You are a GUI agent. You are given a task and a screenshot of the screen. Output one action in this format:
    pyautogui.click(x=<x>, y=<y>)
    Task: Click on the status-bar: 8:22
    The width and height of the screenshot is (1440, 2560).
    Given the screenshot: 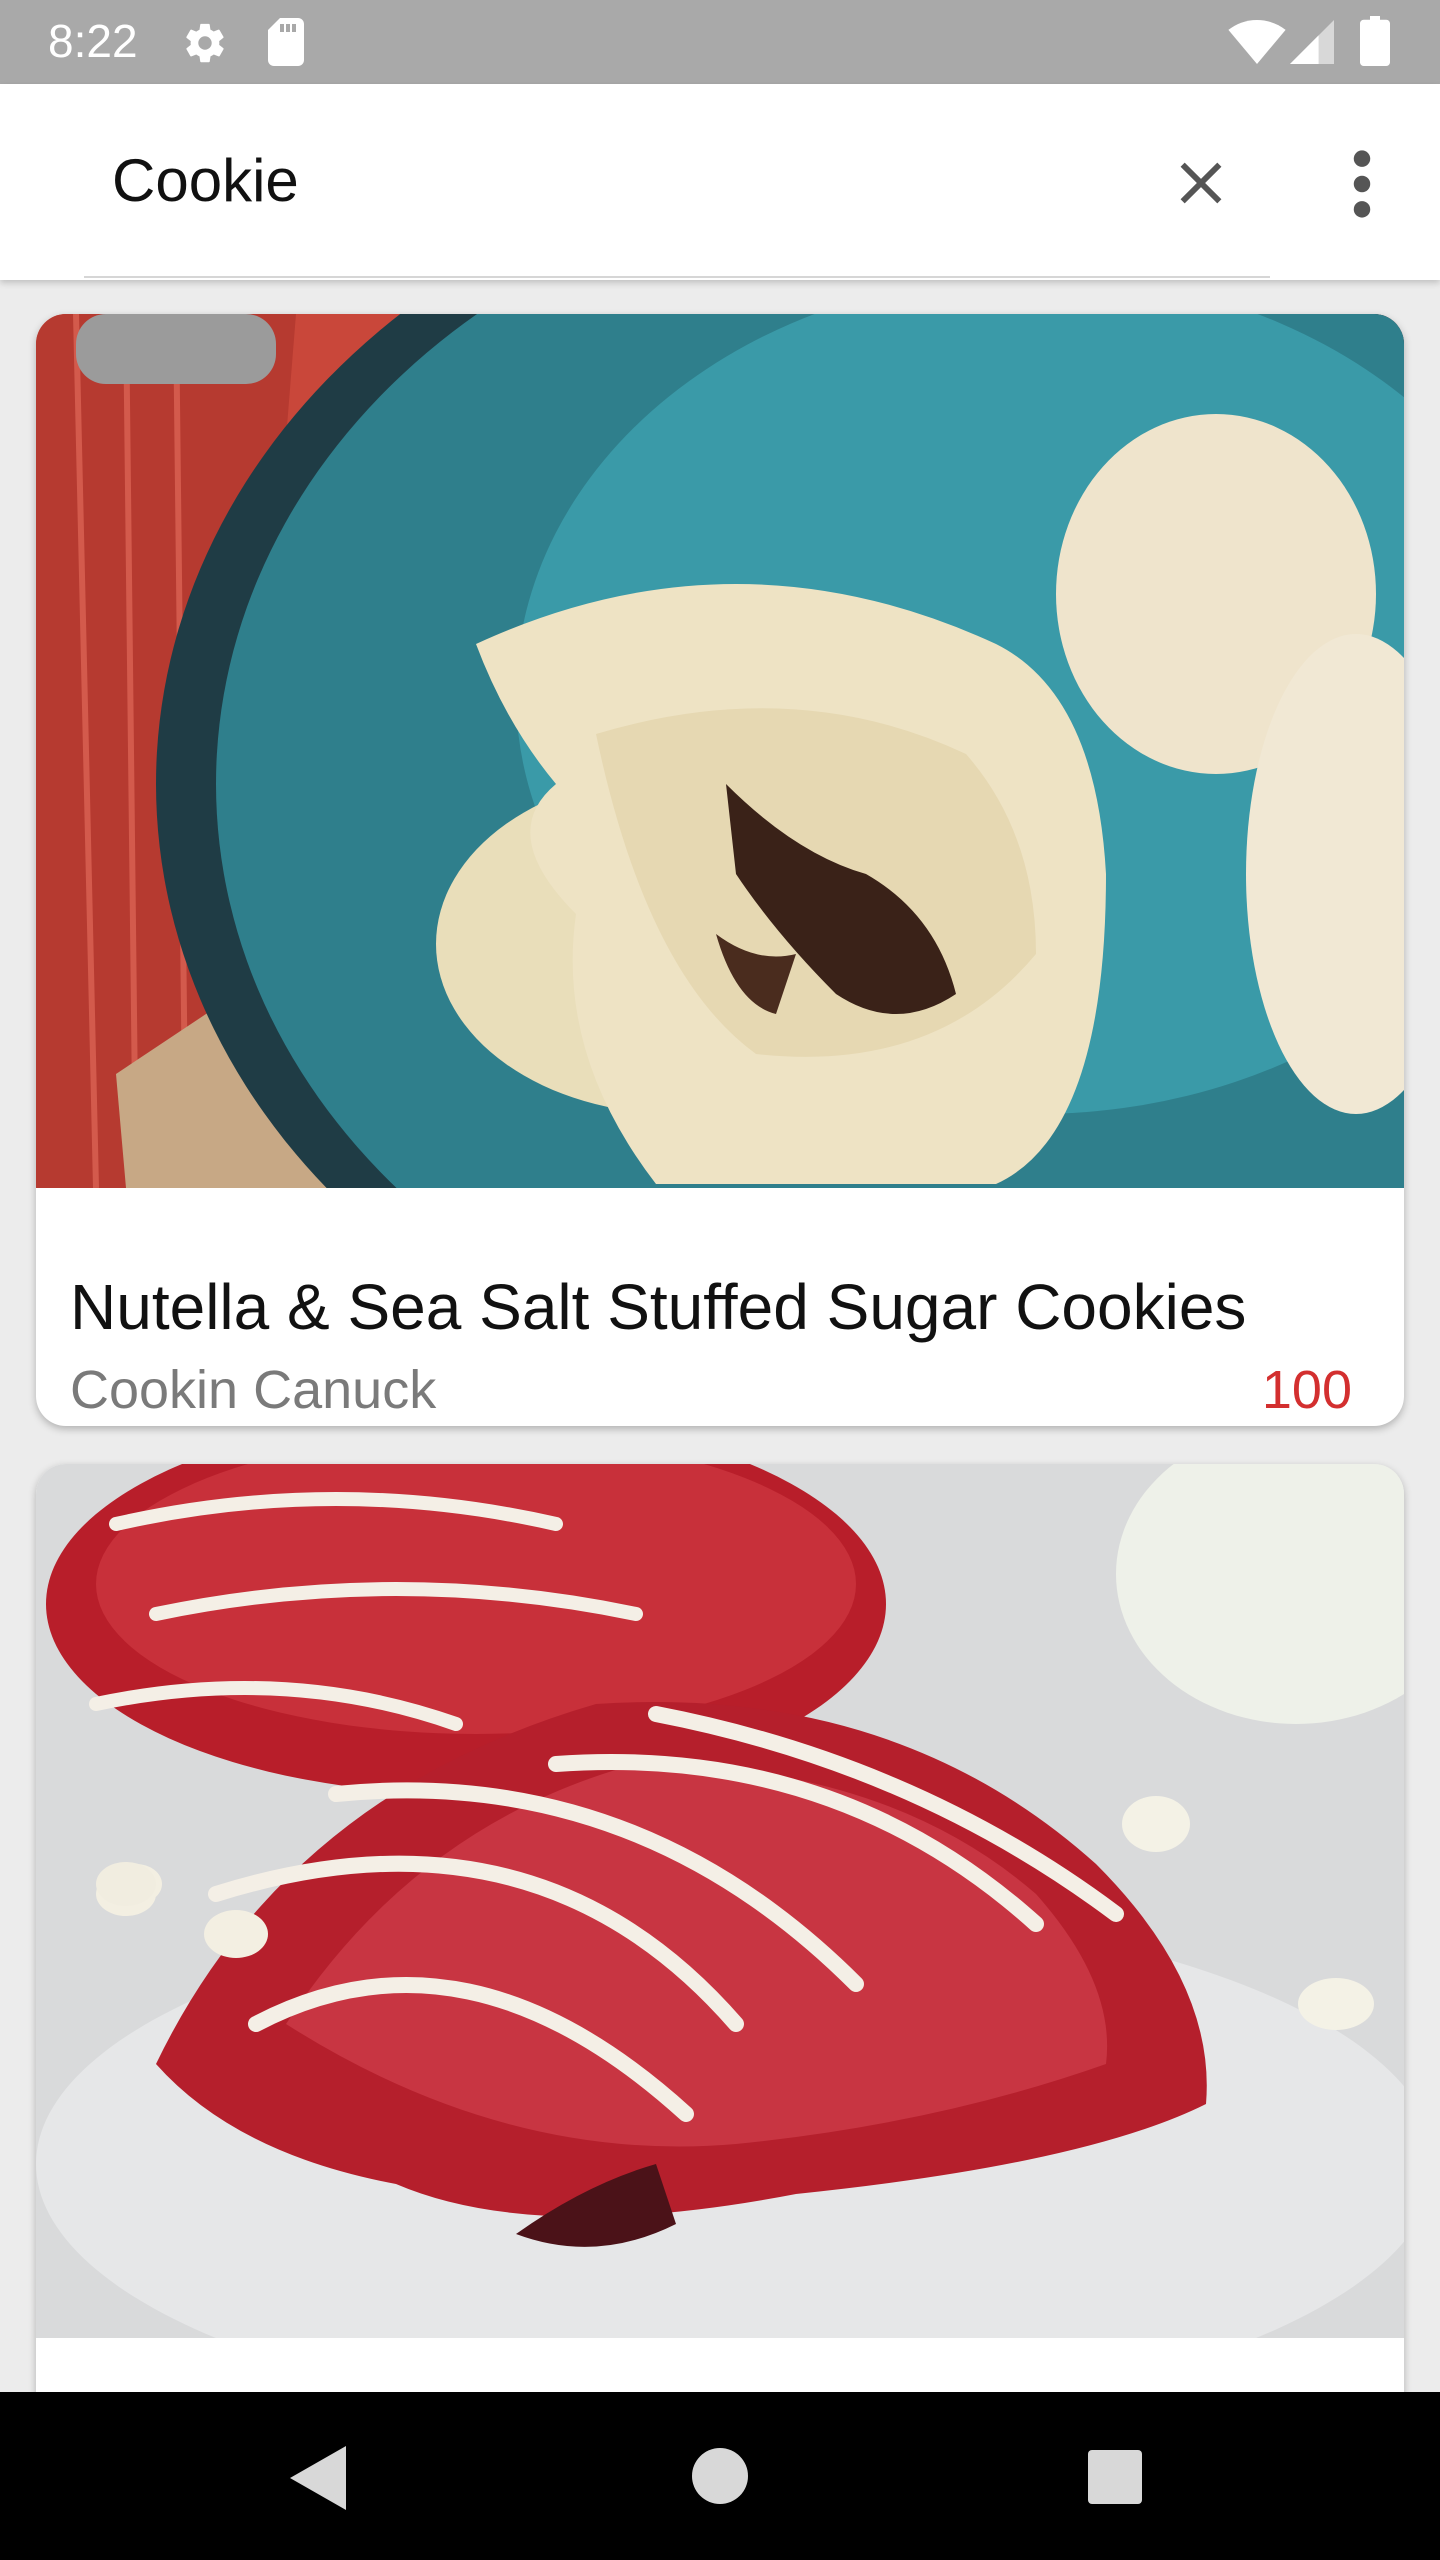 What is the action you would take?
    pyautogui.click(x=720, y=42)
    